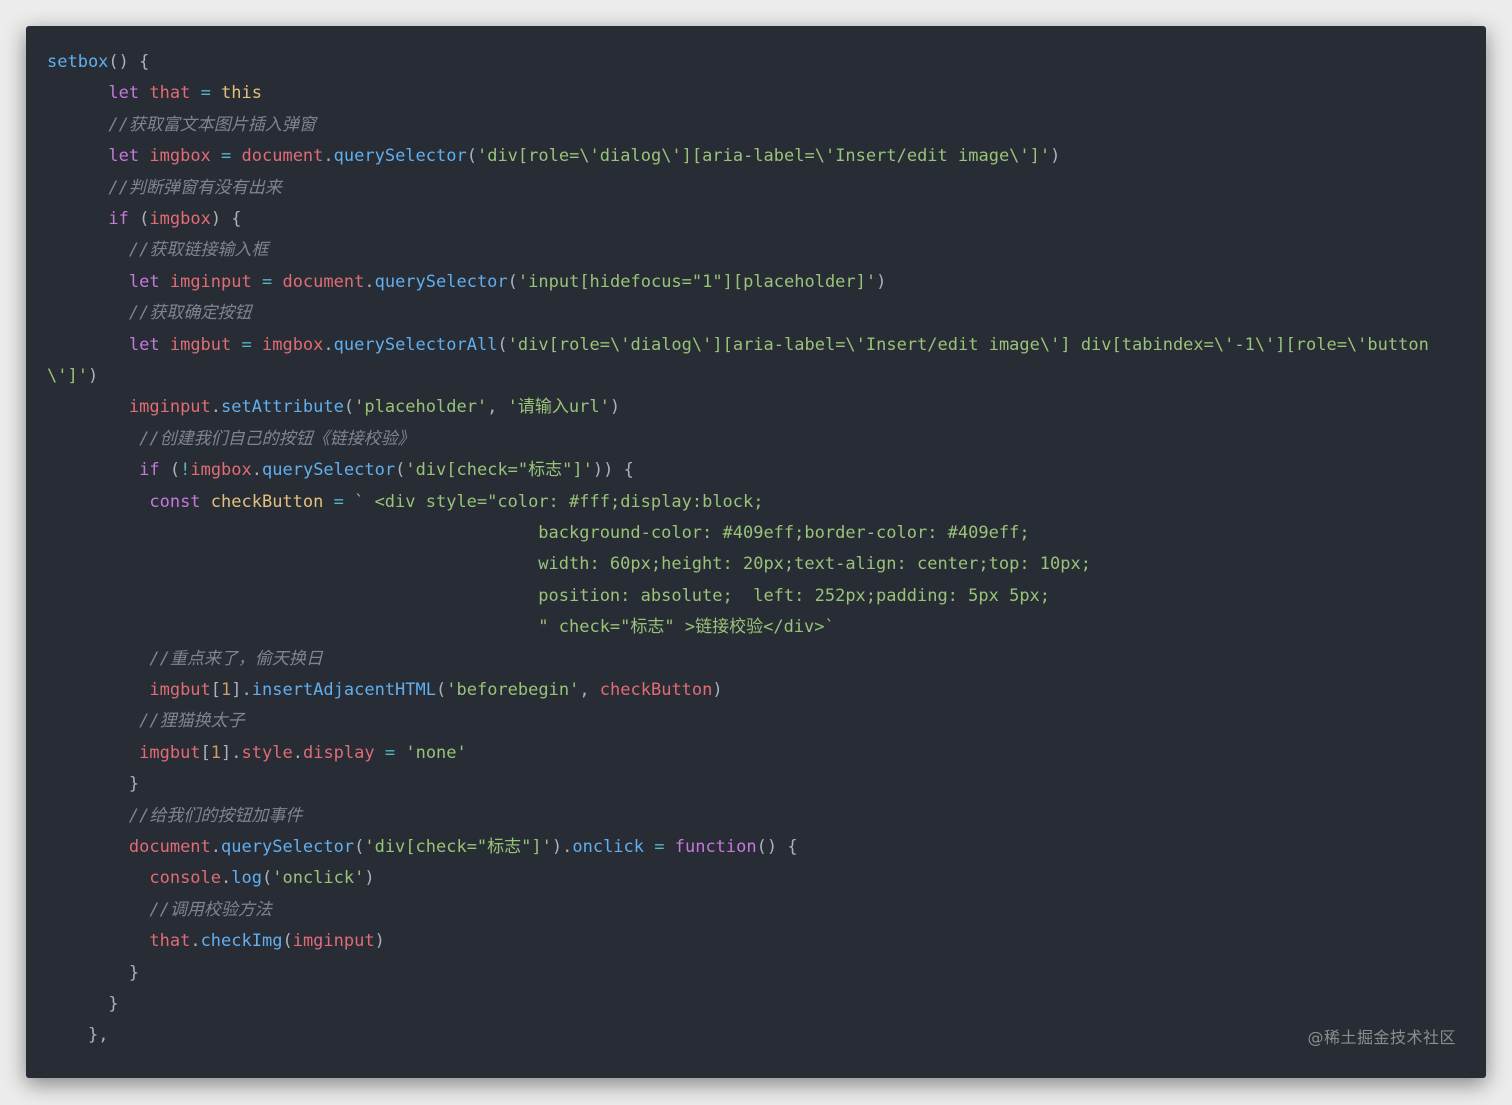  What do you see at coordinates (267, 501) in the screenshot?
I see `code-token-this: checkButton` at bounding box center [267, 501].